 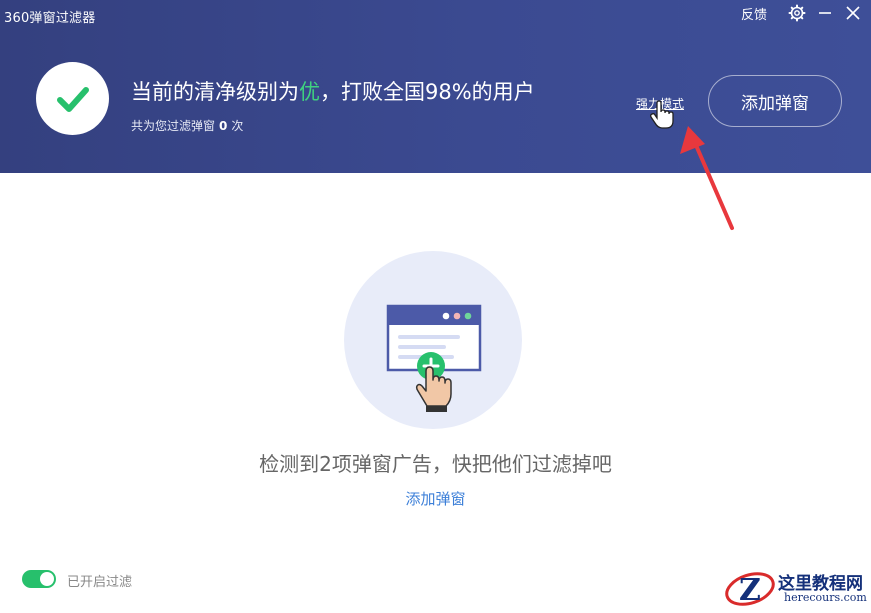 I want to click on feedback-link: 反馈, so click(x=754, y=13).